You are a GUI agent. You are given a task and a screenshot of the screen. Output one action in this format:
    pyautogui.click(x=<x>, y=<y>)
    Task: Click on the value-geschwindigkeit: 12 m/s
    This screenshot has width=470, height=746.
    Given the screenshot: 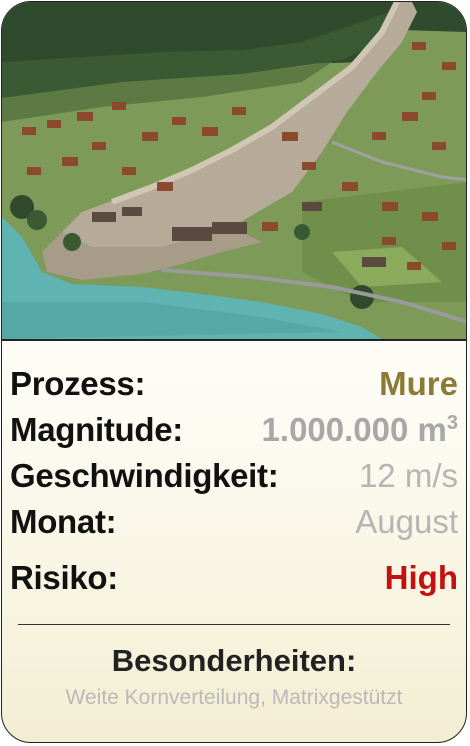 What is the action you would take?
    pyautogui.click(x=408, y=475)
    